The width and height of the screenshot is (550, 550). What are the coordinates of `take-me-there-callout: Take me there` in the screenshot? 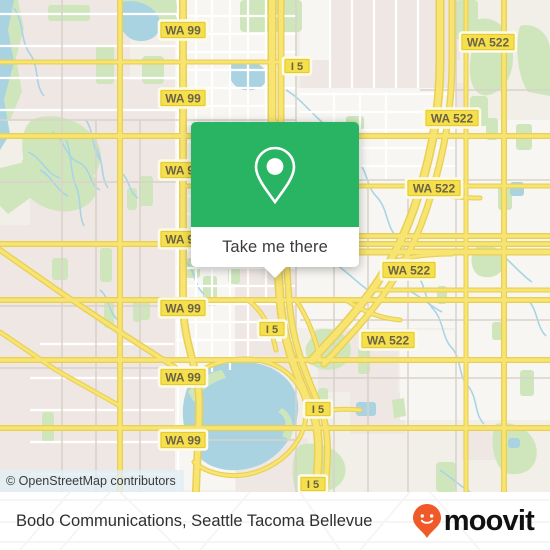 It's located at (275, 200).